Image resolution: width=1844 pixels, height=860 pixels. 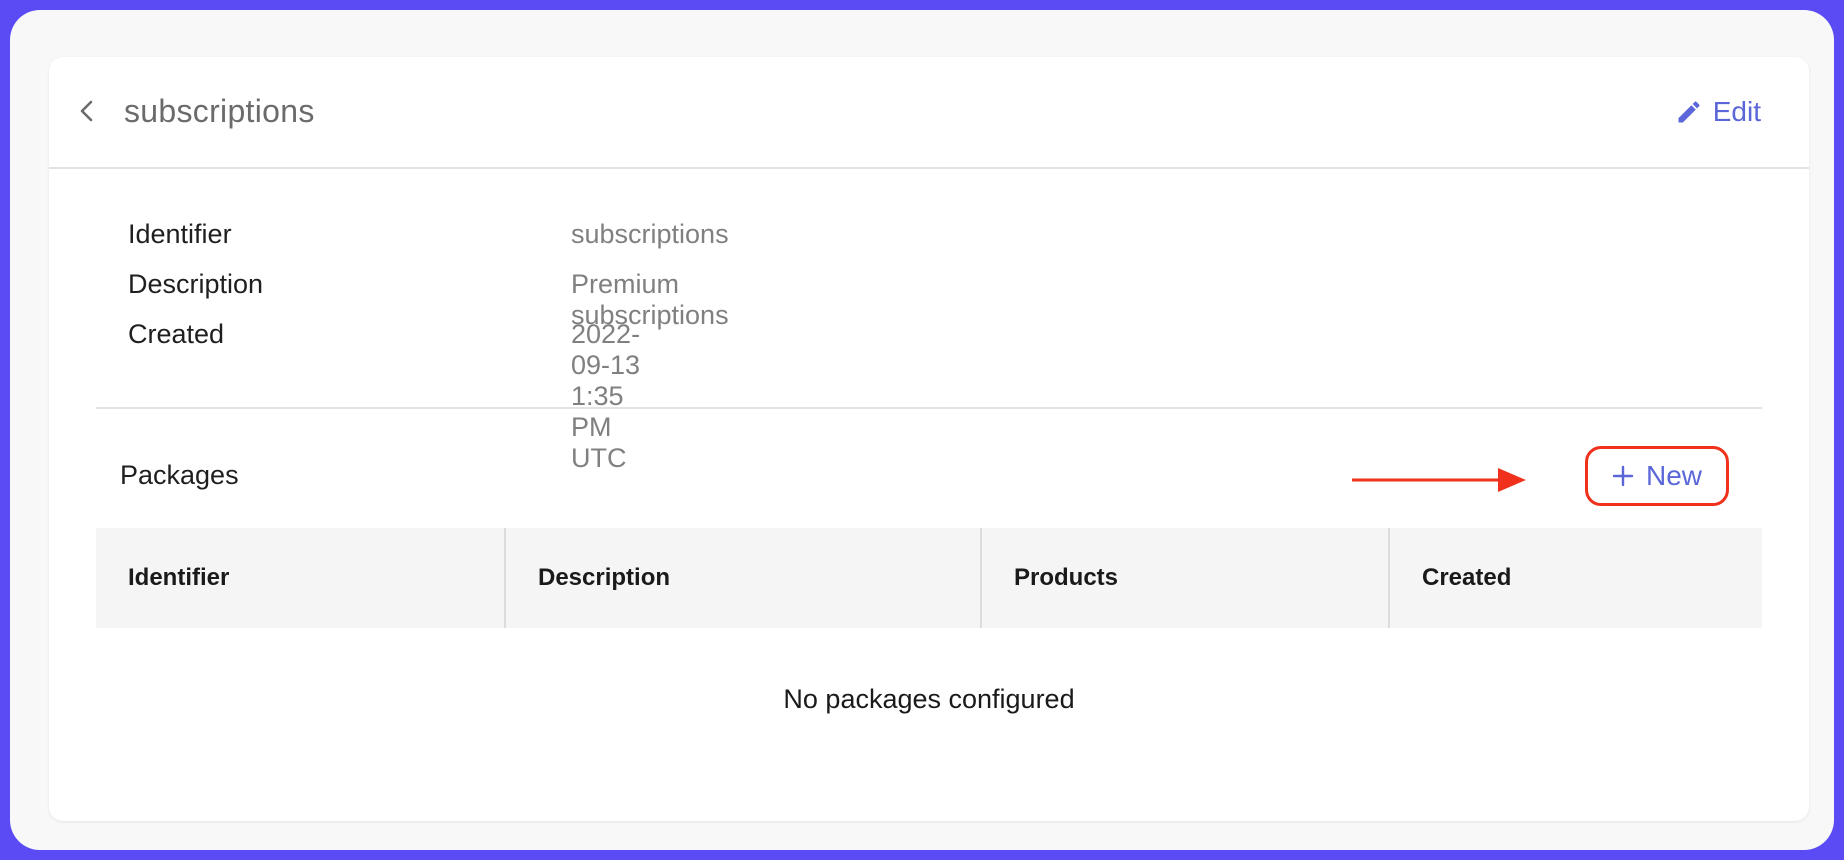 What do you see at coordinates (929, 408) in the screenshot?
I see `section-divider` at bounding box center [929, 408].